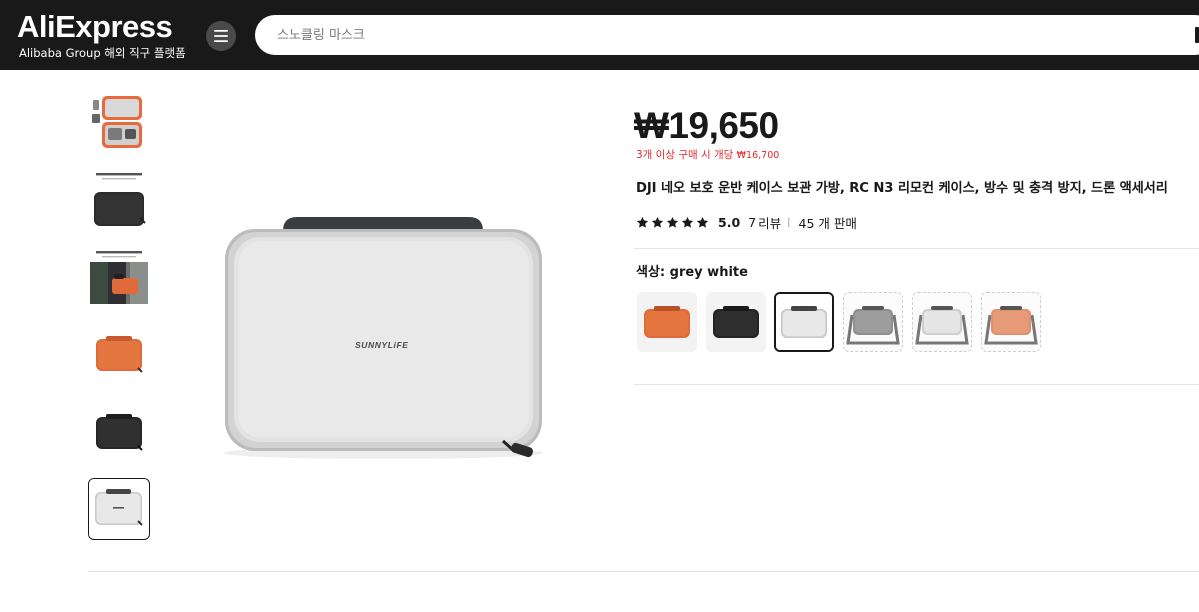  What do you see at coordinates (729, 222) in the screenshot?
I see `rating-value: 5.0` at bounding box center [729, 222].